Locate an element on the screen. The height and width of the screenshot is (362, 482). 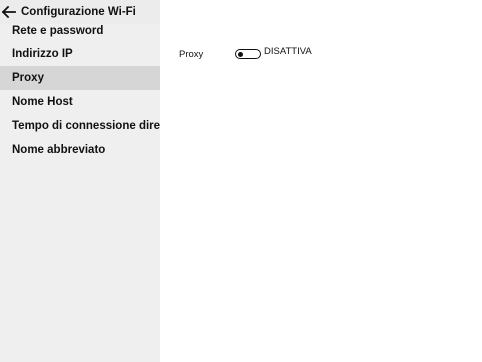
page-title: Configurazione Wi-Fi is located at coordinates (78, 12).